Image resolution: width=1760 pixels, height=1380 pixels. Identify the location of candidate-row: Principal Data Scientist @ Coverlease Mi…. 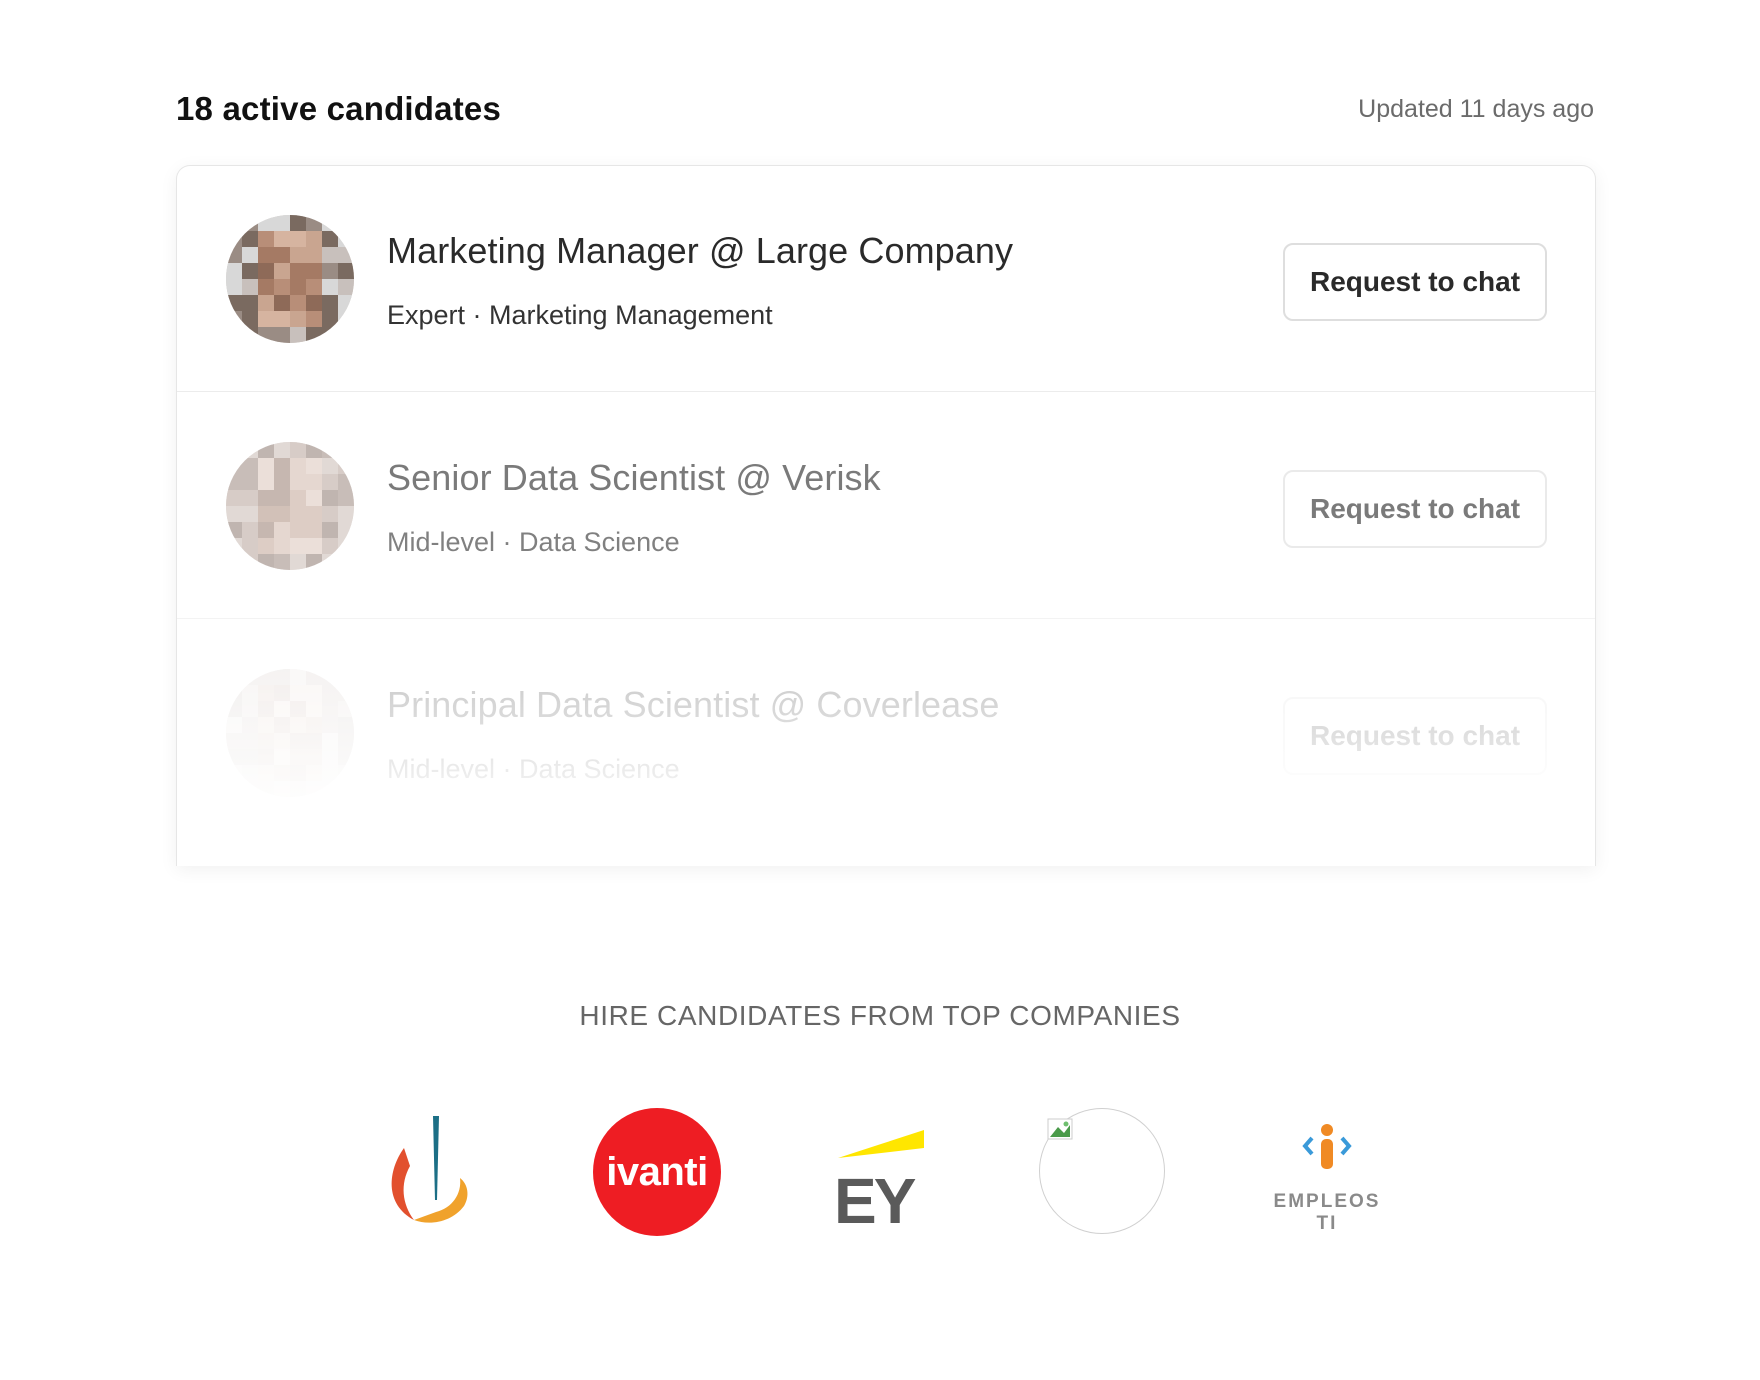
(886, 733).